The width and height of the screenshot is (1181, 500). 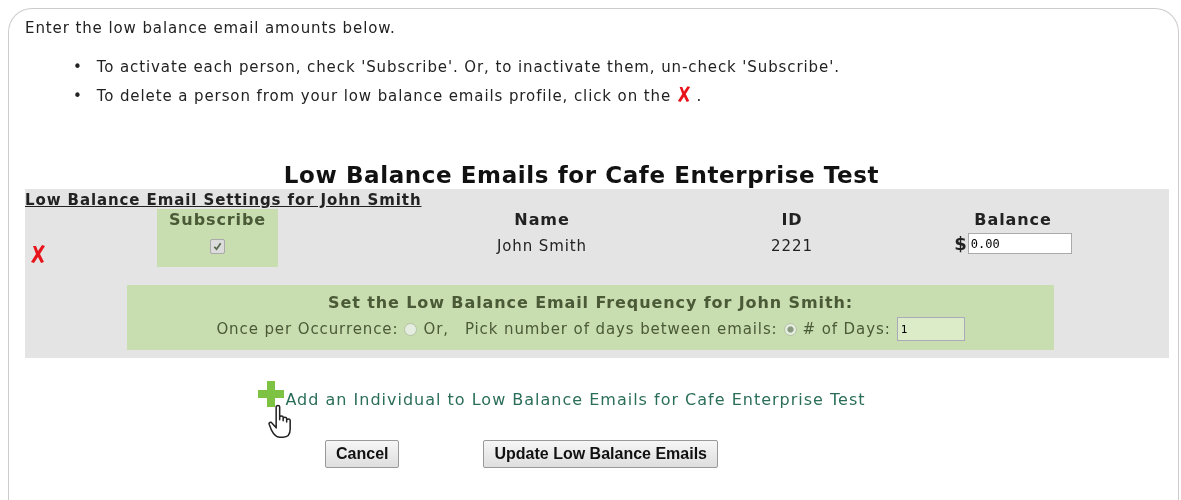 I want to click on radio-label: Pick number of days between emails:, so click(x=621, y=329).